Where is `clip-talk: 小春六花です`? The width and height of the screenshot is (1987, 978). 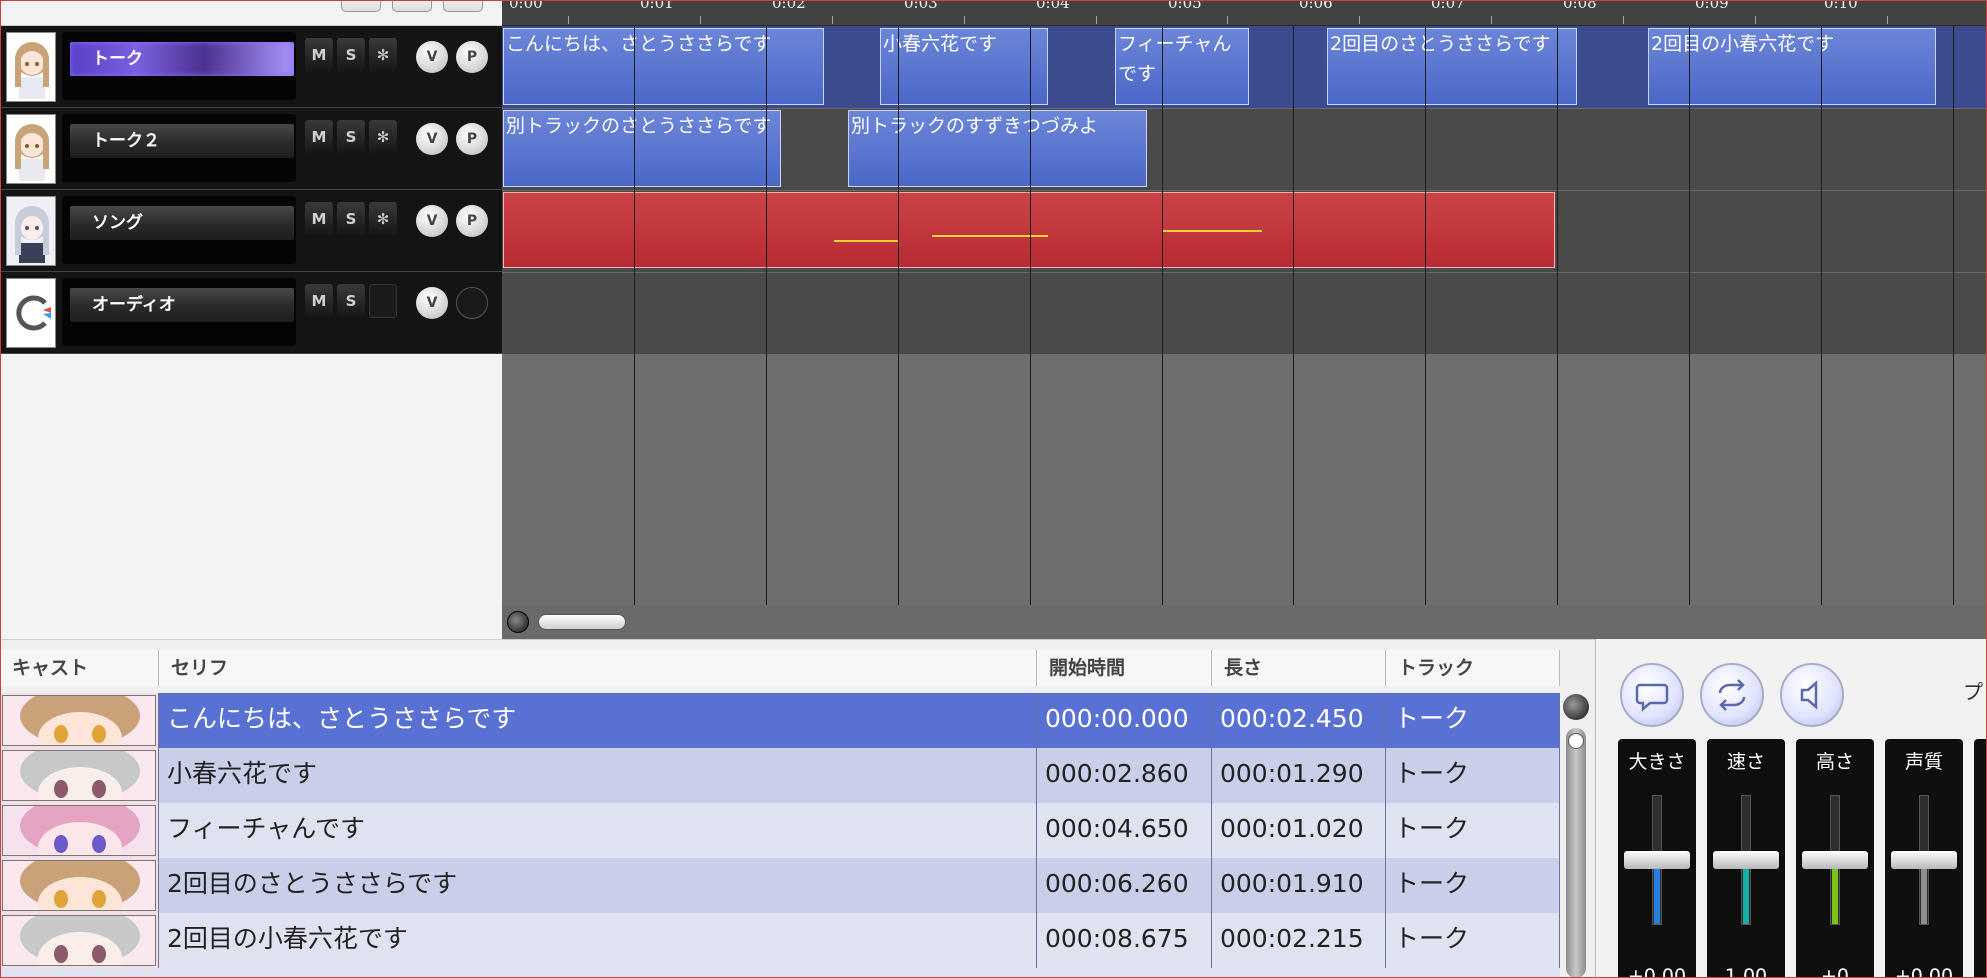 clip-talk: 小春六花です is located at coordinates (964, 66).